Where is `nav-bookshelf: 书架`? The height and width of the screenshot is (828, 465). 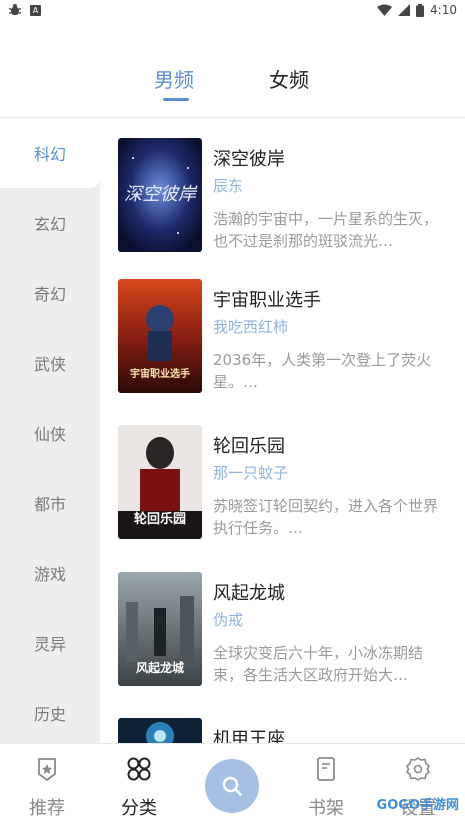
nav-bookshelf: 书架 is located at coordinates (326, 788).